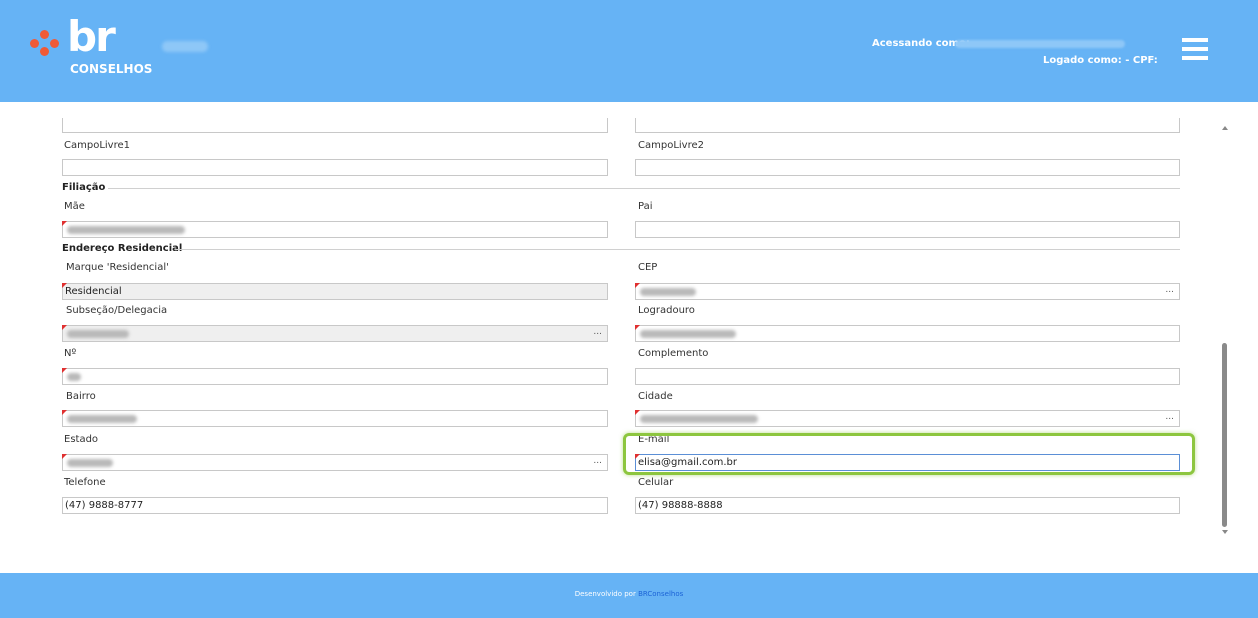 The width and height of the screenshot is (1258, 618). Describe the element at coordinates (335, 418) in the screenshot. I see `bairro-input` at that location.